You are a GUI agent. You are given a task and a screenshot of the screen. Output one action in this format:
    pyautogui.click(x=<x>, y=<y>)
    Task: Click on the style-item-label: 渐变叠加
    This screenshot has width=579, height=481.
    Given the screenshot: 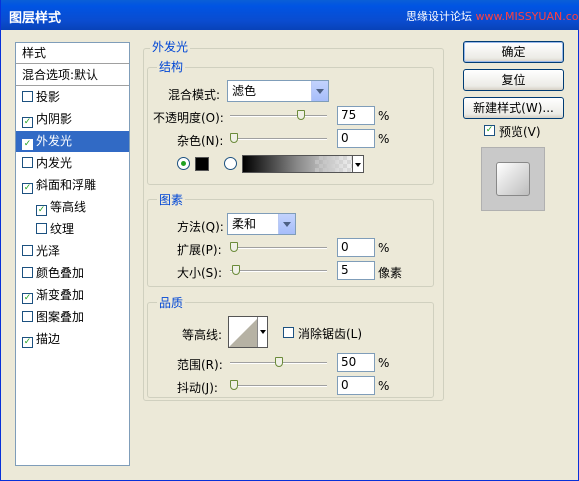 What is the action you would take?
    pyautogui.click(x=60, y=295)
    